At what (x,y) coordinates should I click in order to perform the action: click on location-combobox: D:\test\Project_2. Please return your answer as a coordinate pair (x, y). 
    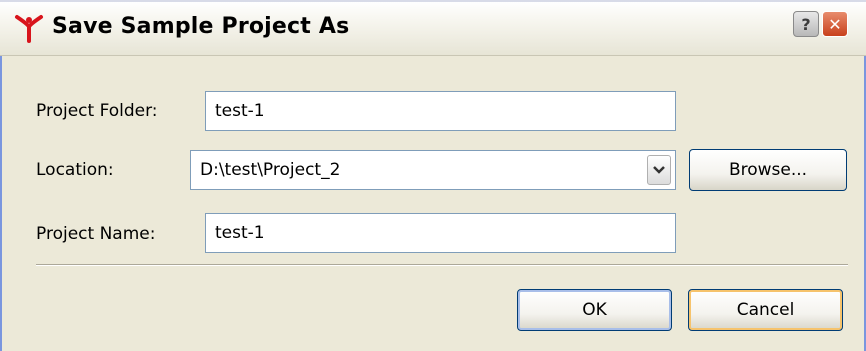
    Looking at the image, I should click on (433, 170).